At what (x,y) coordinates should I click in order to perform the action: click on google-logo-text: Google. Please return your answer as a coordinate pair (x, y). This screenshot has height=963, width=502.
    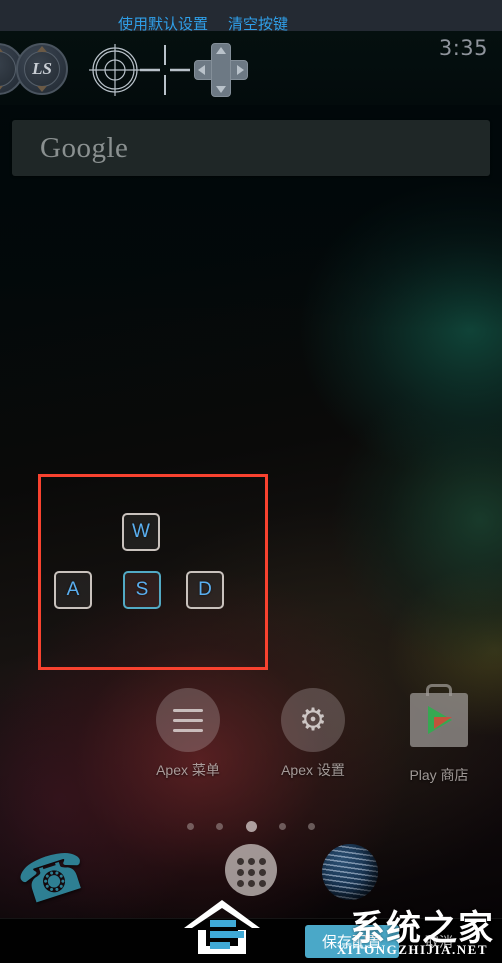
    Looking at the image, I should click on (84, 148).